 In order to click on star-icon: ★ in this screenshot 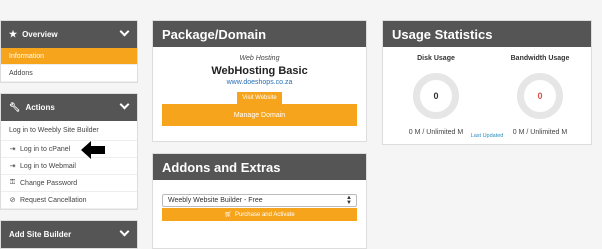, I will do `click(13, 34)`.